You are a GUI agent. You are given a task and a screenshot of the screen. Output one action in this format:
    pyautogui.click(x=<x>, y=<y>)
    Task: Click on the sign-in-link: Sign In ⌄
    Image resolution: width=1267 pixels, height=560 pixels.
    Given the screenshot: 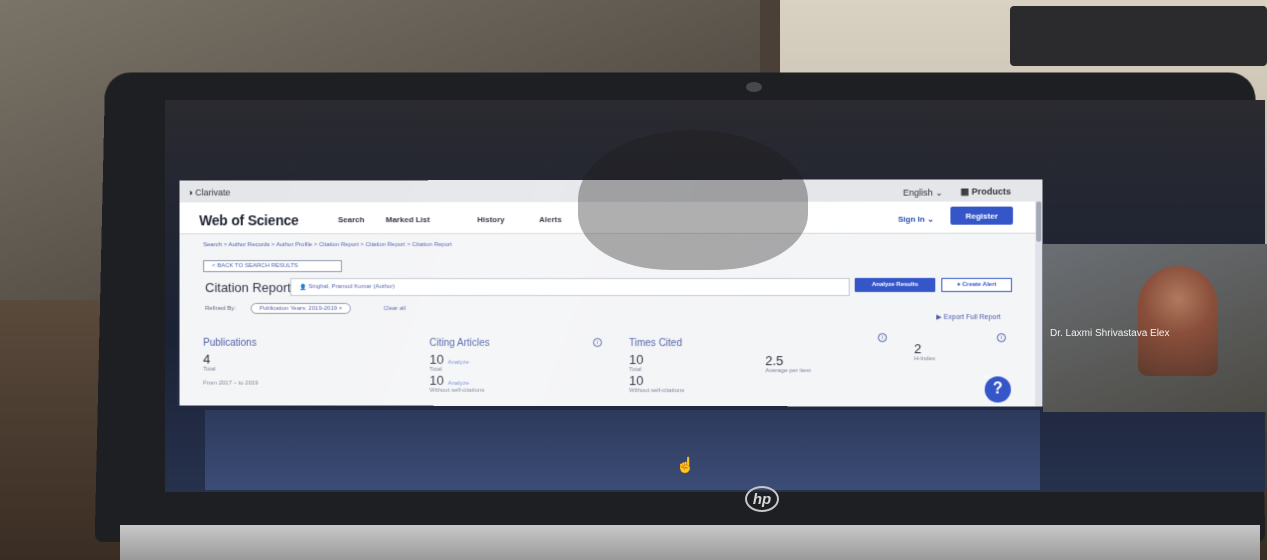 What is the action you would take?
    pyautogui.click(x=916, y=219)
    